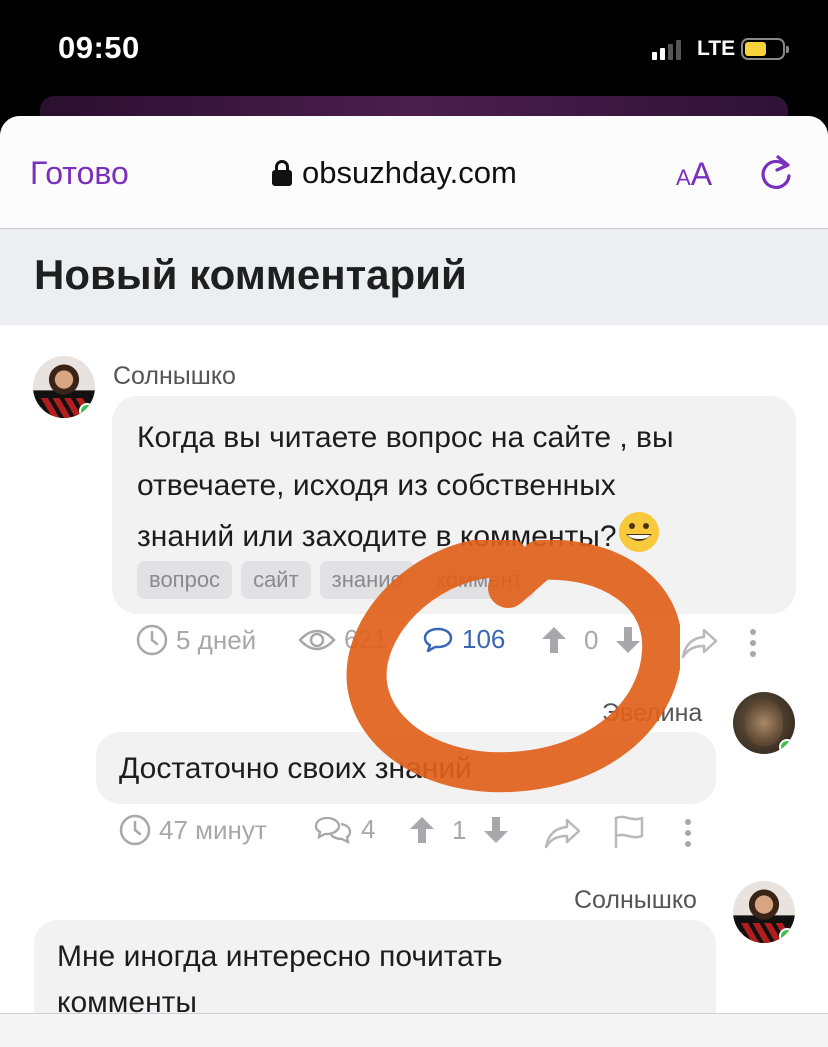 This screenshot has height=1047, width=828. What do you see at coordinates (694, 174) in the screenshot?
I see `text-size-button: AA` at bounding box center [694, 174].